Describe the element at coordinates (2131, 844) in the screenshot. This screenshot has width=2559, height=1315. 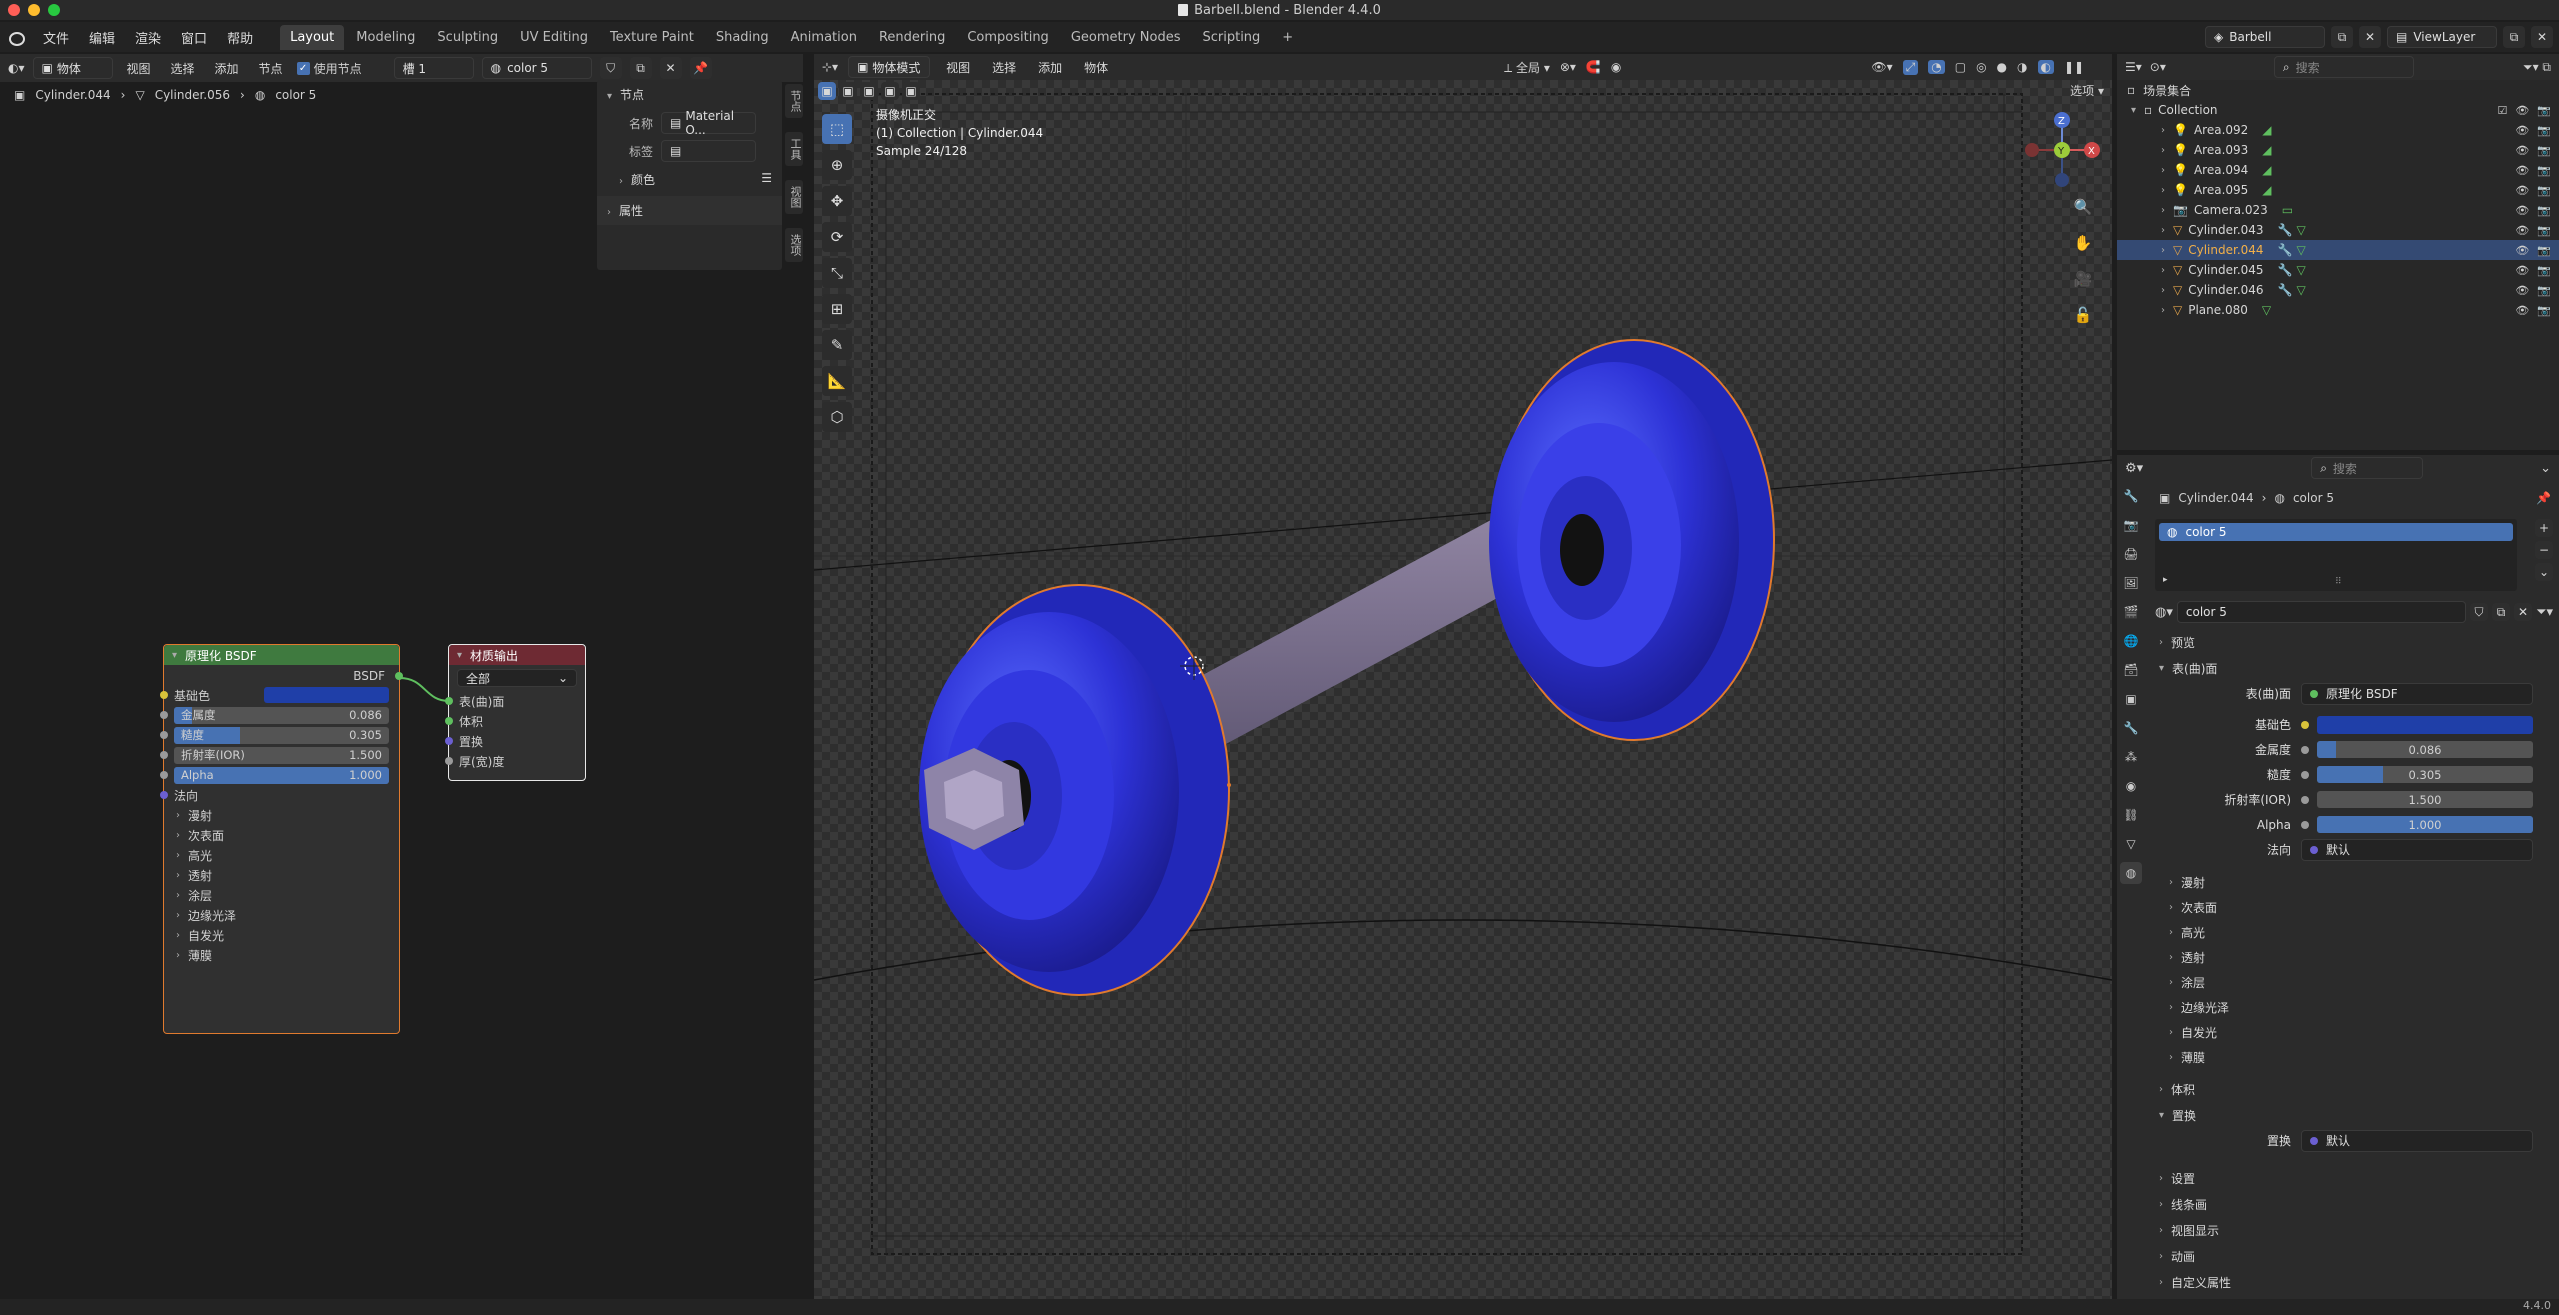
I see `data-tab-icon: ▽` at that location.